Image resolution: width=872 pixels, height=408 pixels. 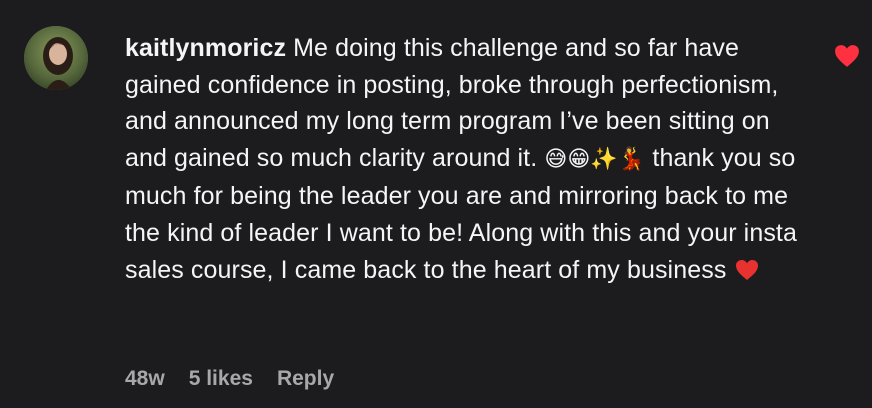 I want to click on red-heart-emoji-icon, so click(x=747, y=273).